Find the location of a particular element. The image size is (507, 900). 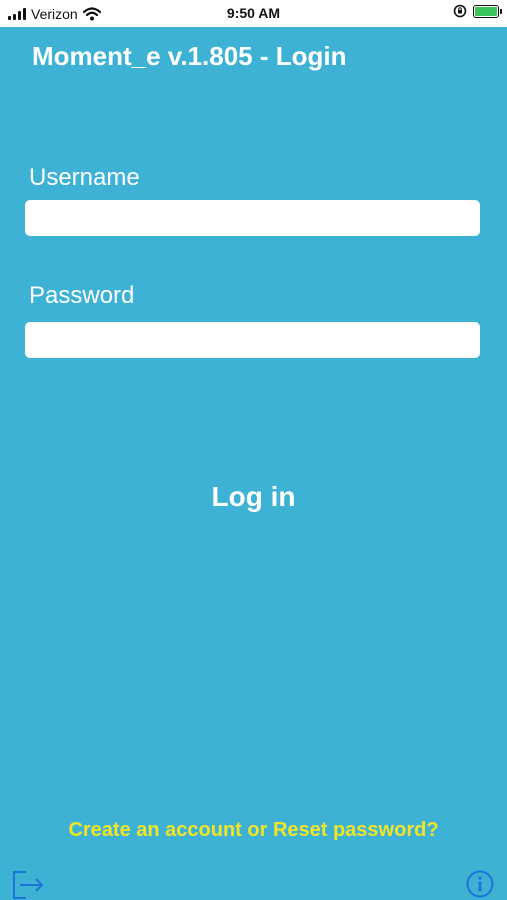

status-time: 9:50 AM is located at coordinates (253, 13).